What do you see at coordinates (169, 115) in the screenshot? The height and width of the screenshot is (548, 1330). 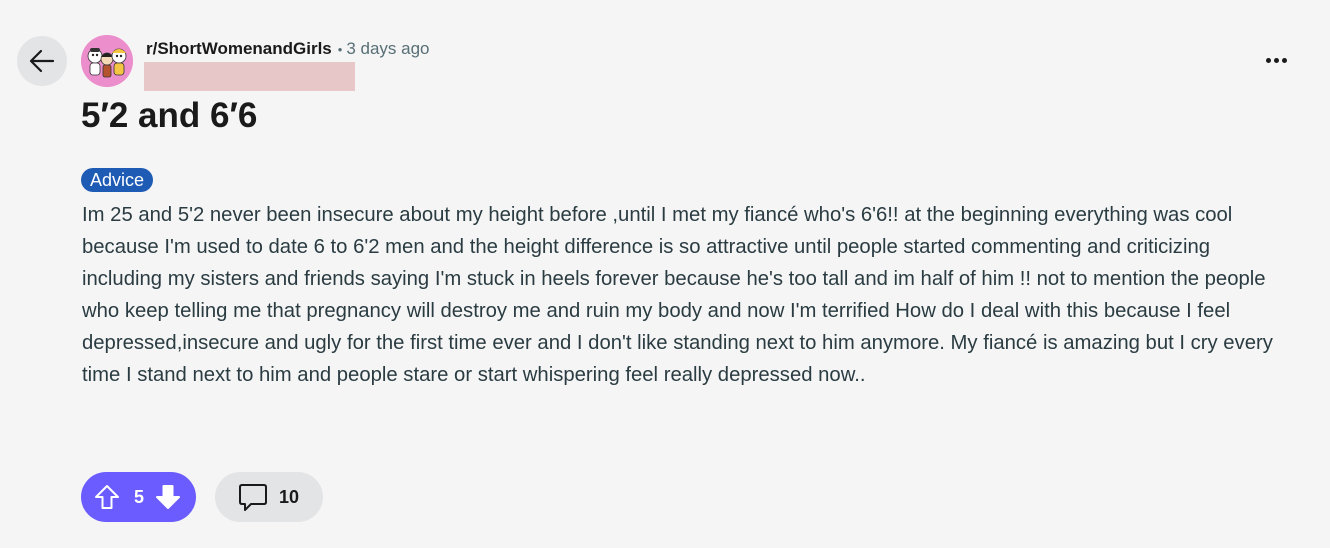 I see `post-title: 5′2 and 6′6` at bounding box center [169, 115].